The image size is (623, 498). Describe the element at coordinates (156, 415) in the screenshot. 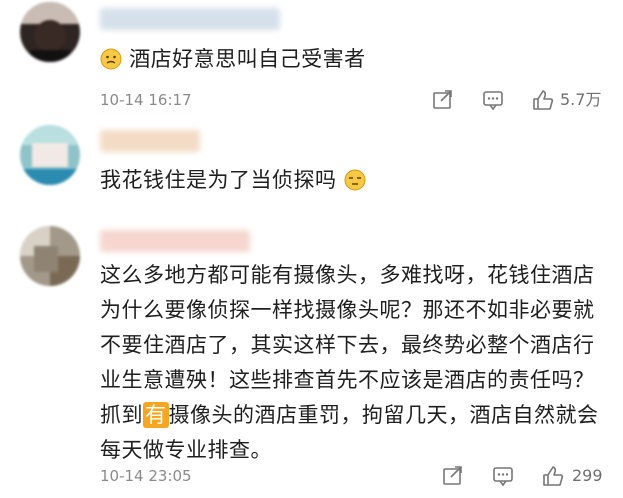

I see `highlight-tag: 有` at that location.